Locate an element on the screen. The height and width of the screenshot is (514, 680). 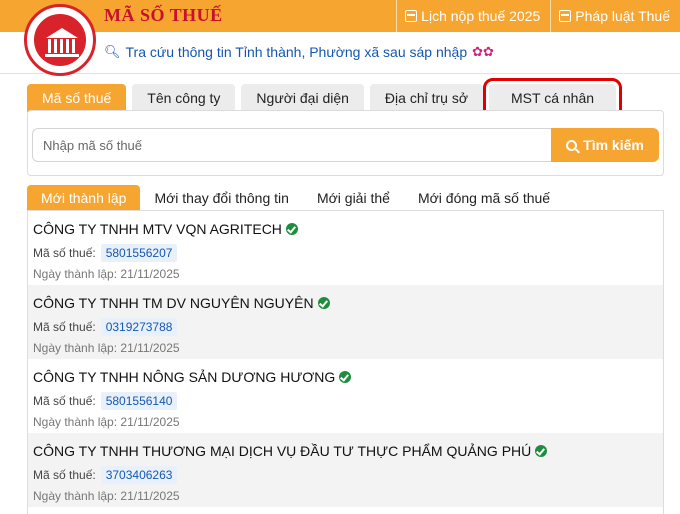
logo-pillars-icon is located at coordinates (62, 46).